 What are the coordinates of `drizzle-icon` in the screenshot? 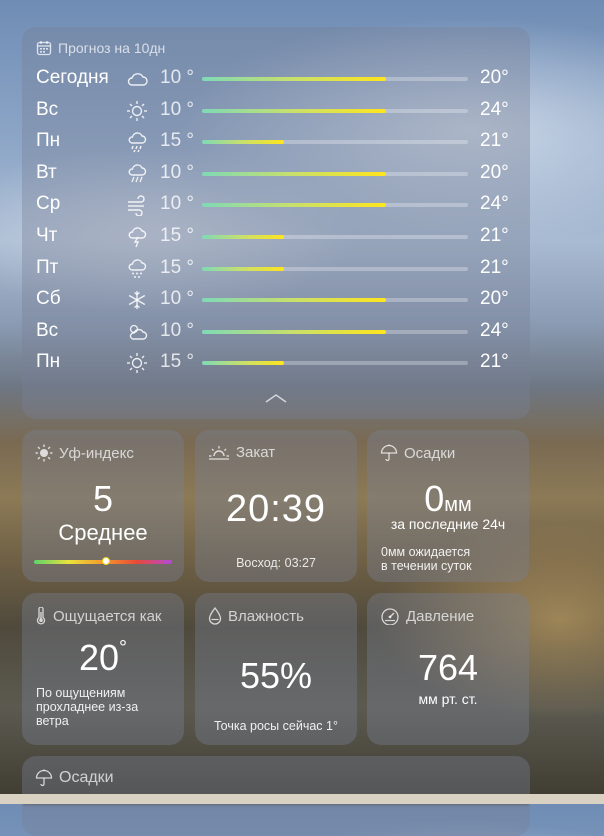 It's located at (137, 268).